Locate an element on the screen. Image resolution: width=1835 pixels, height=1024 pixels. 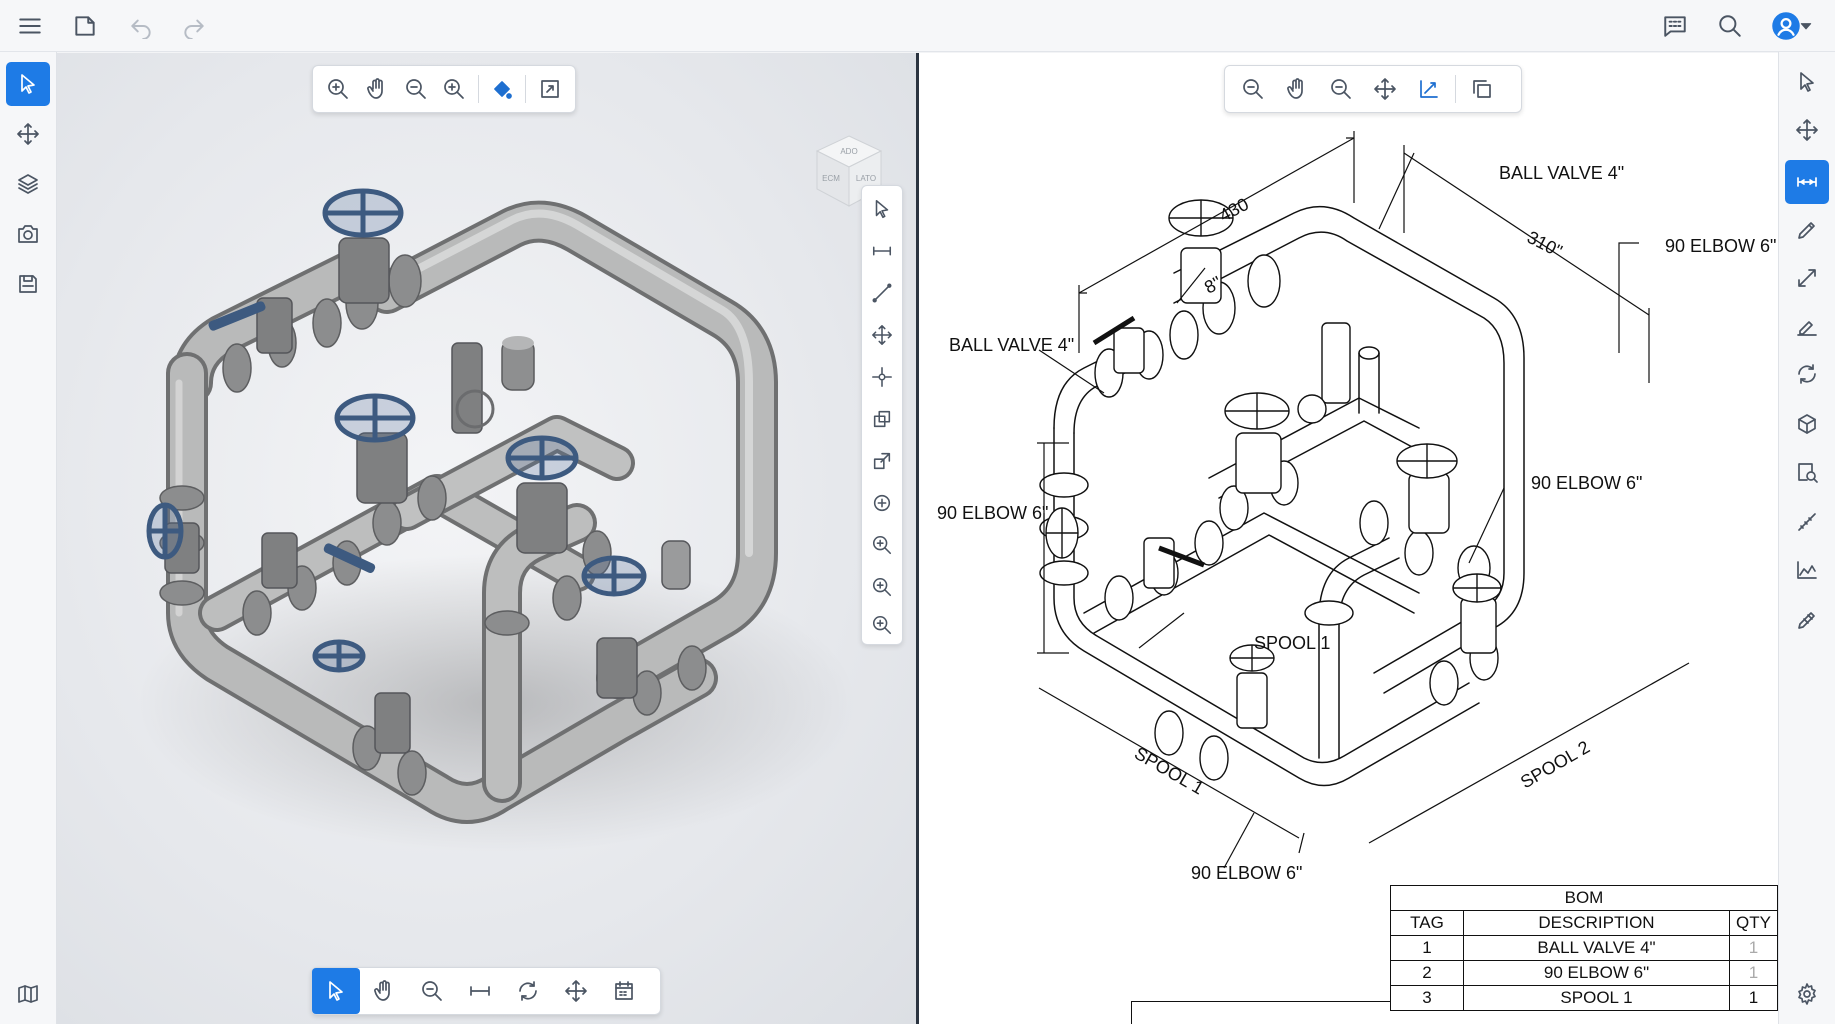
right-measure-line-button is located at coordinates (1807, 522).